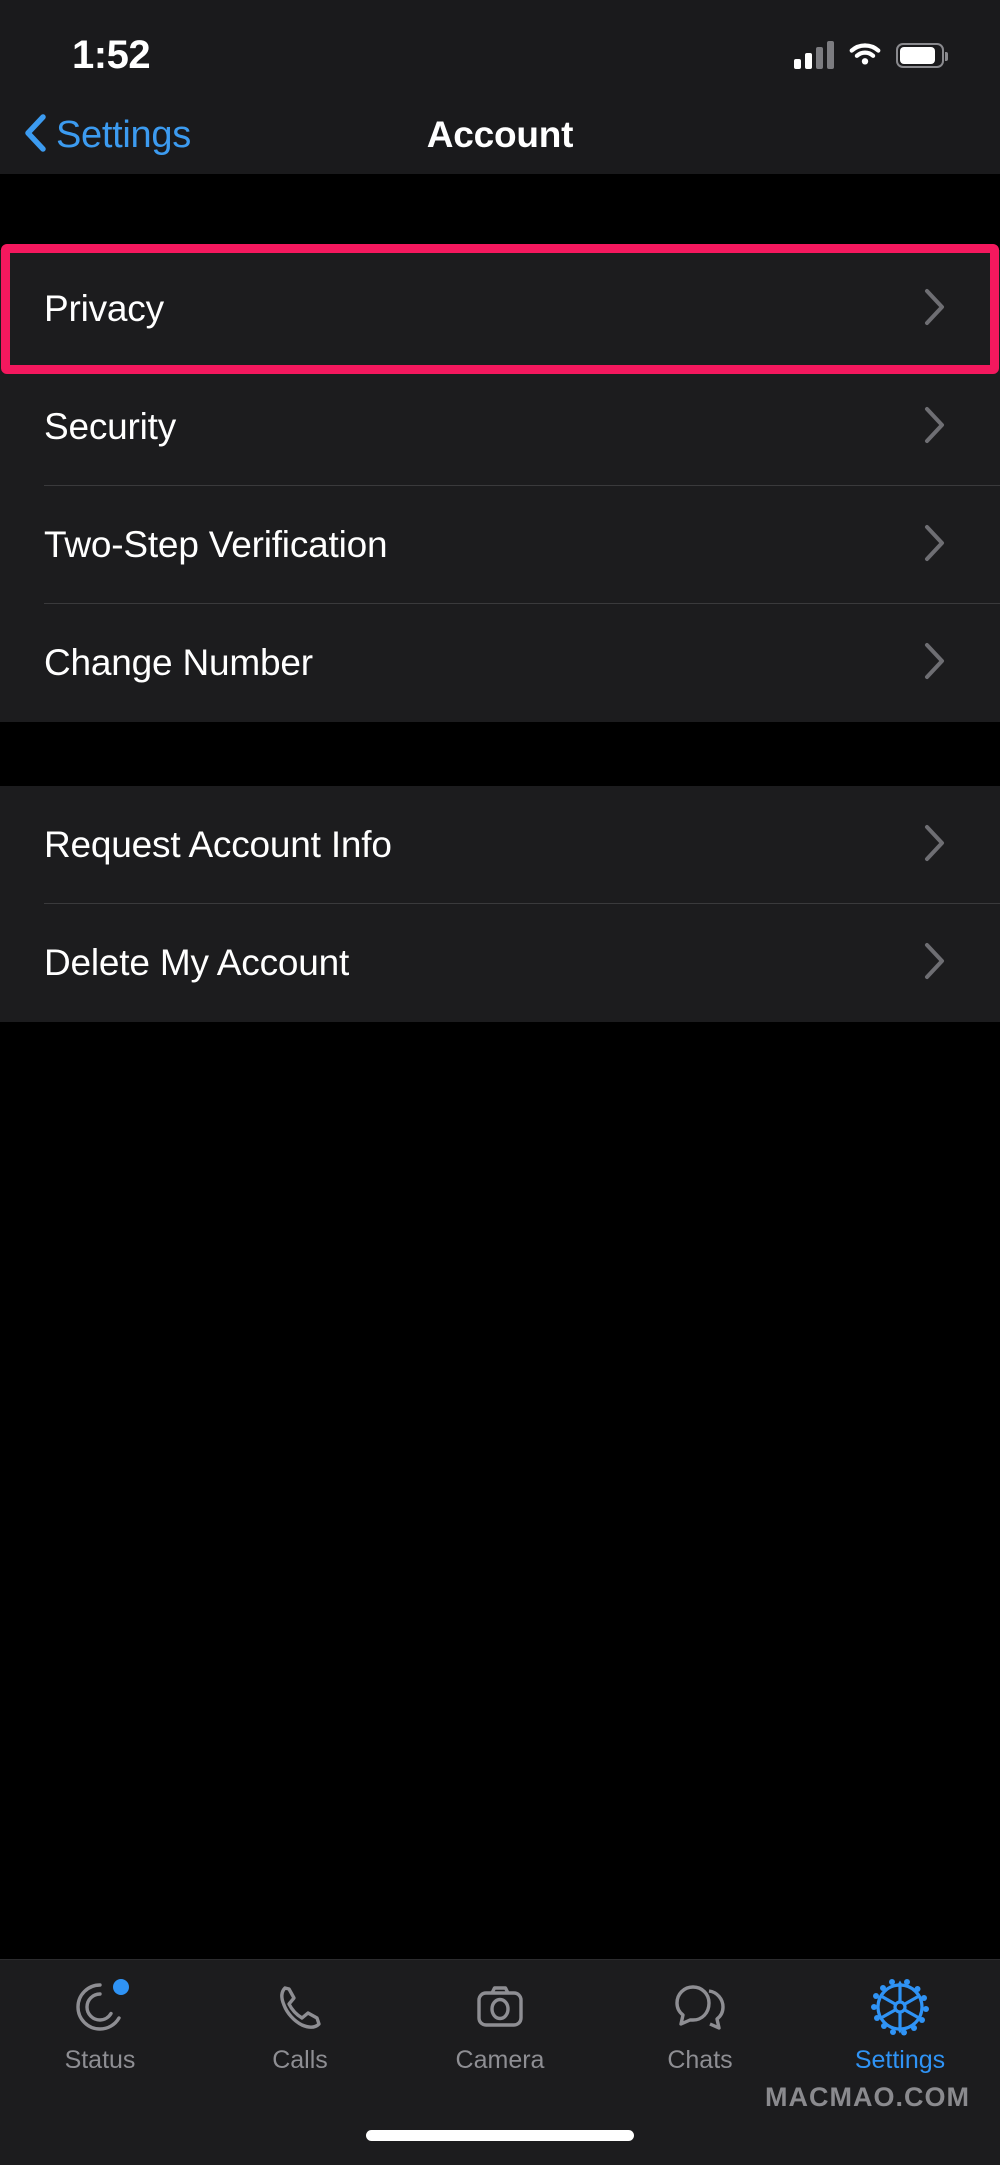 This screenshot has height=2165, width=1000. I want to click on tab-label: Camera, so click(500, 2060).